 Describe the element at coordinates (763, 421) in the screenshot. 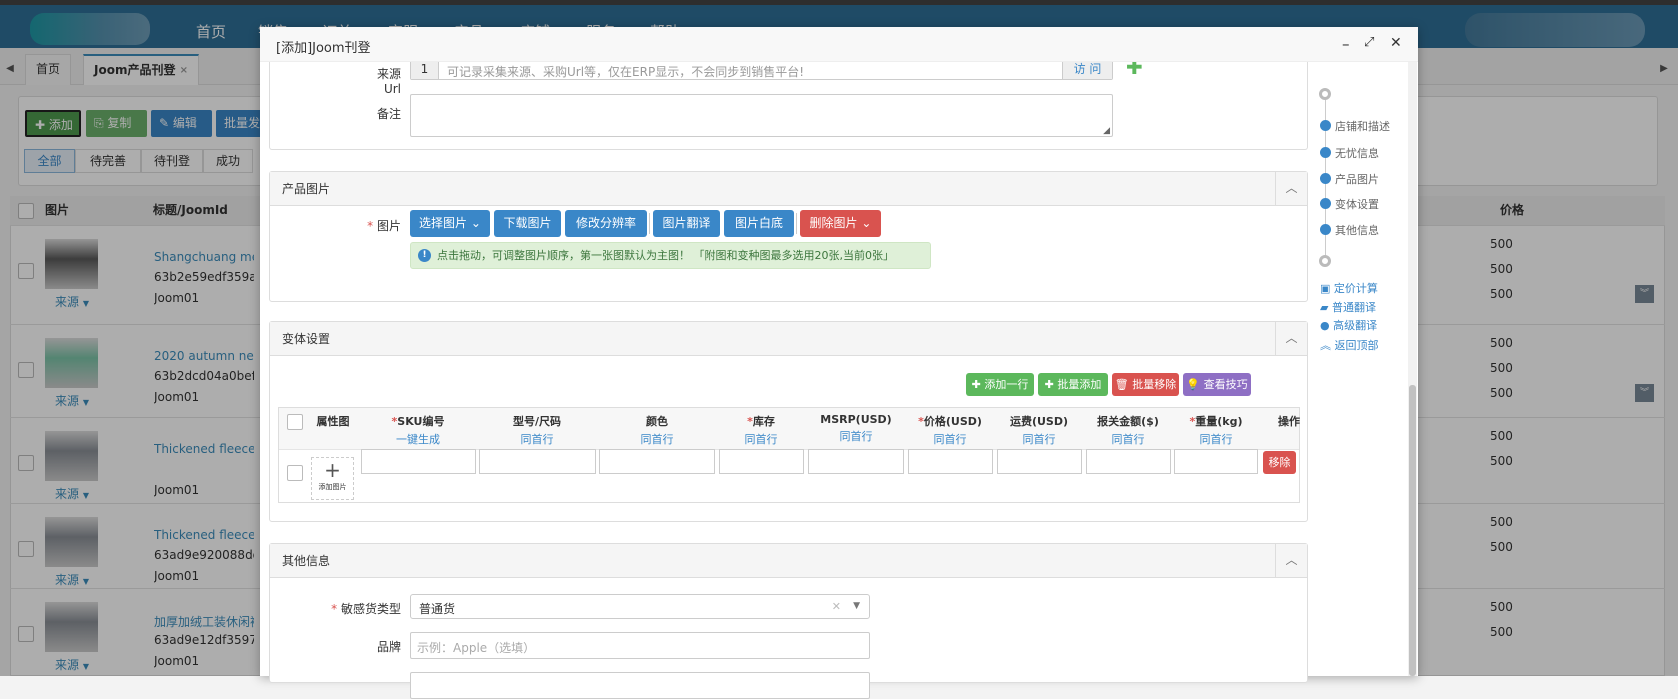

I see `column-label: 库存` at that location.